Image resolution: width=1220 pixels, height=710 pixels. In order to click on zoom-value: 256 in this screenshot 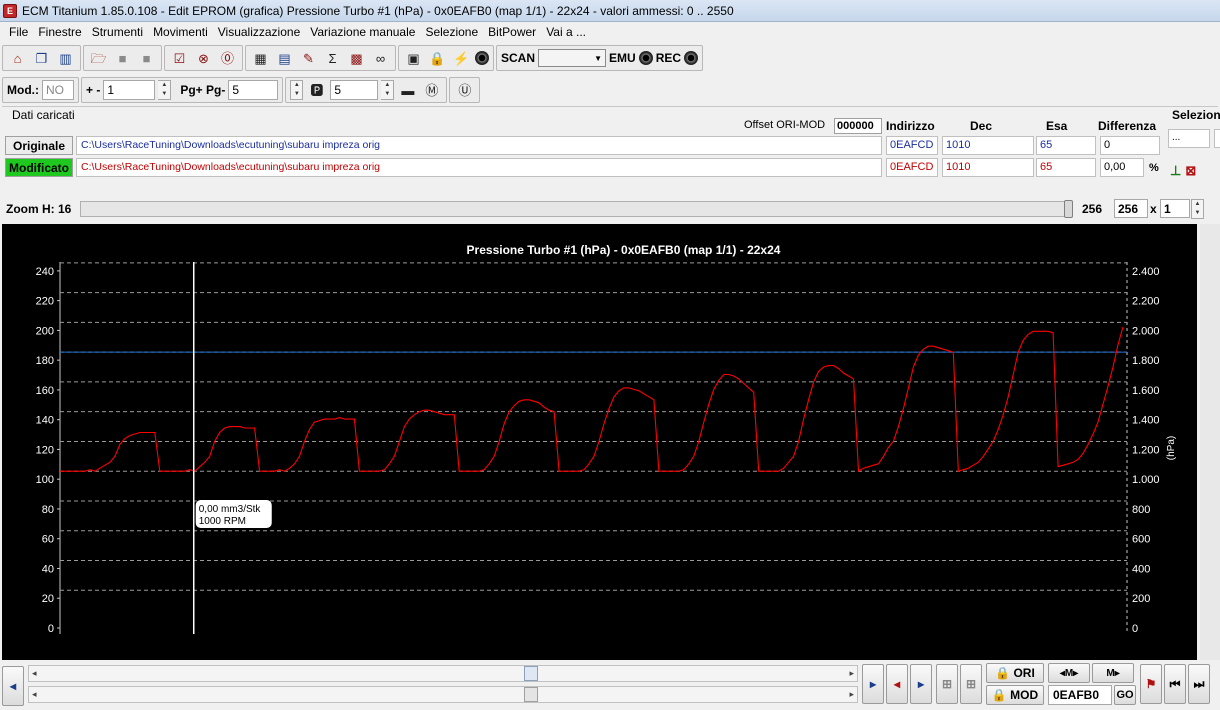, I will do `click(1092, 209)`.